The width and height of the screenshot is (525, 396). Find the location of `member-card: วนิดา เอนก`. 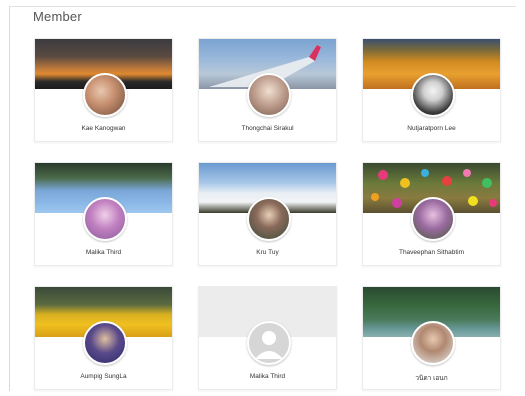

member-card: วนิดา เอนก is located at coordinates (431, 338).